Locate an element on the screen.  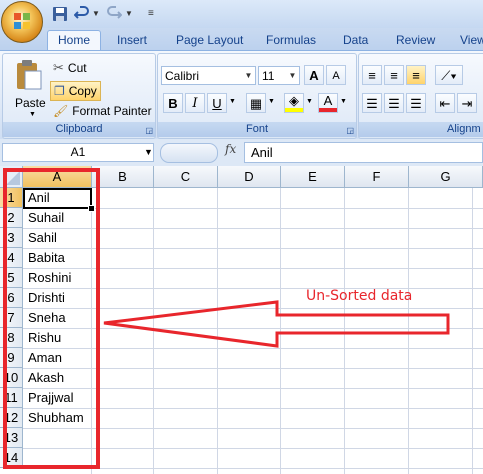
office-logo-icon is located at coordinates (22, 21).